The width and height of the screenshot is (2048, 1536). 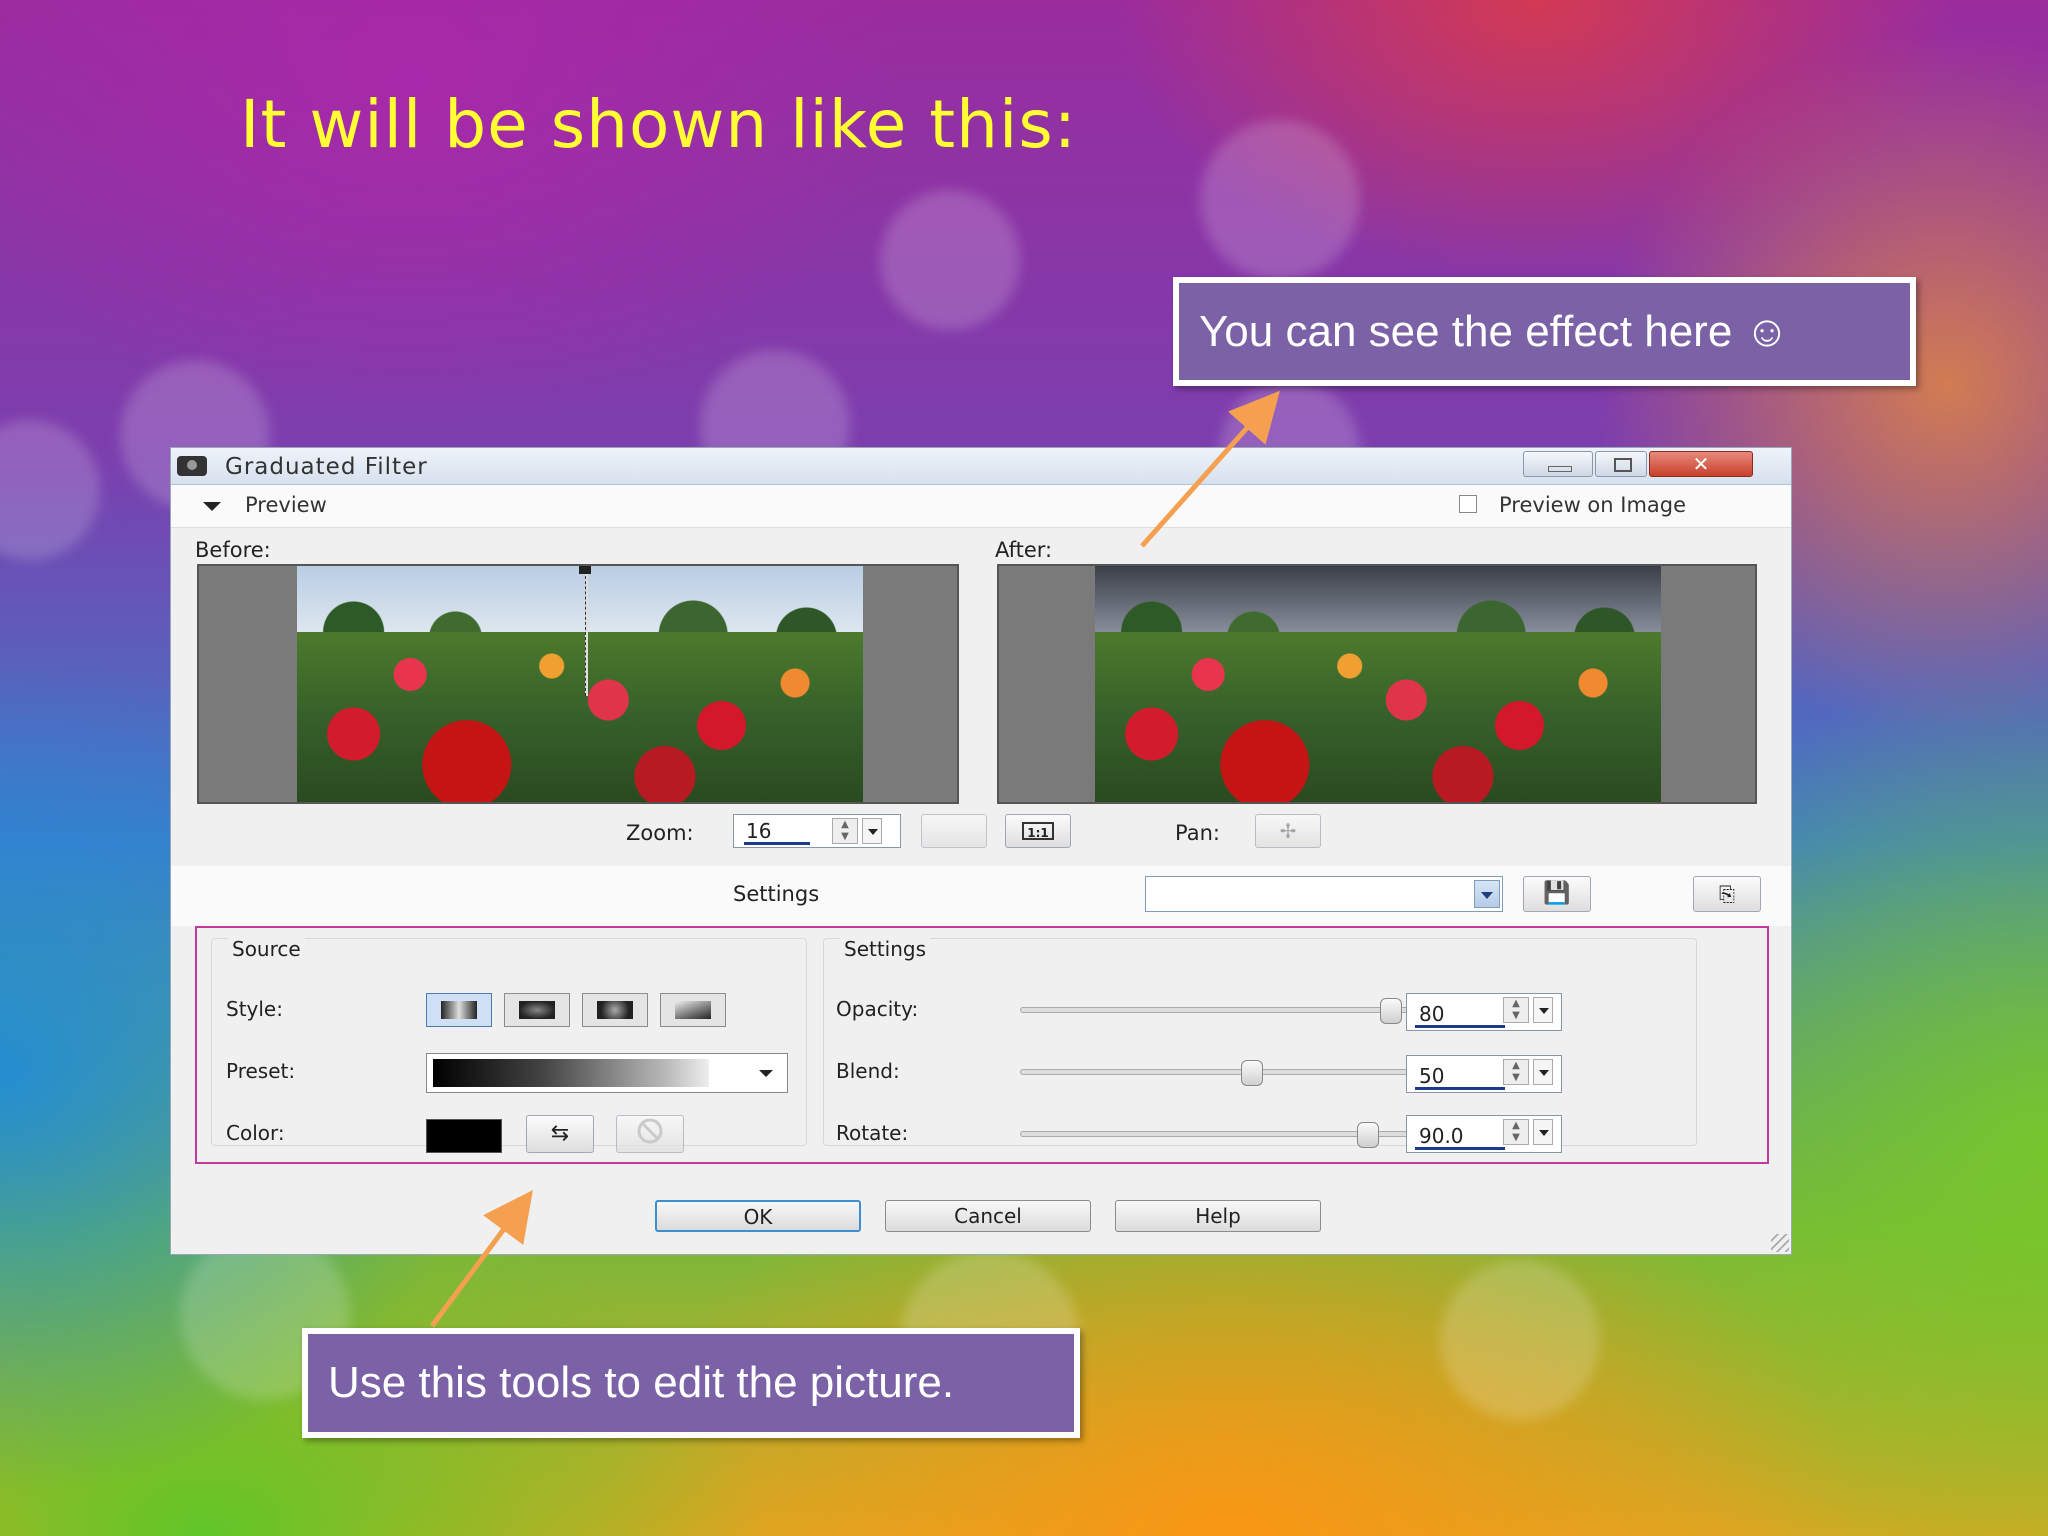 What do you see at coordinates (1210, 469) in the screenshot?
I see `arrow-to-effect` at bounding box center [1210, 469].